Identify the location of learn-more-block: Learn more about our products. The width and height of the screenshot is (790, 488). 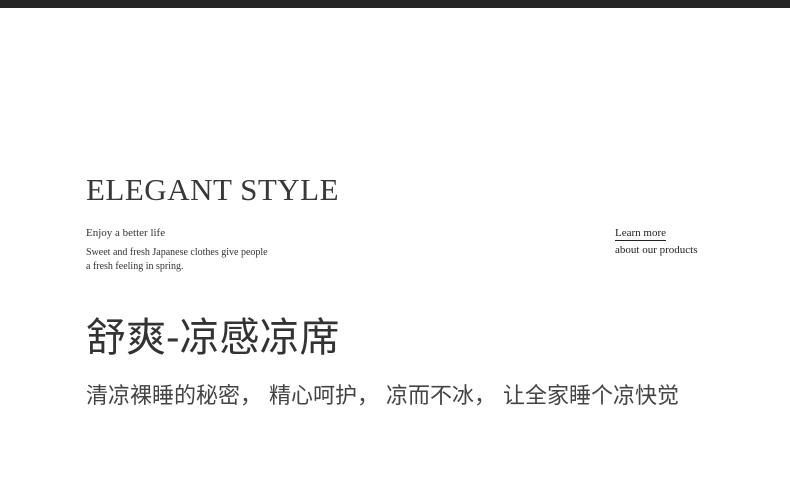
(656, 242).